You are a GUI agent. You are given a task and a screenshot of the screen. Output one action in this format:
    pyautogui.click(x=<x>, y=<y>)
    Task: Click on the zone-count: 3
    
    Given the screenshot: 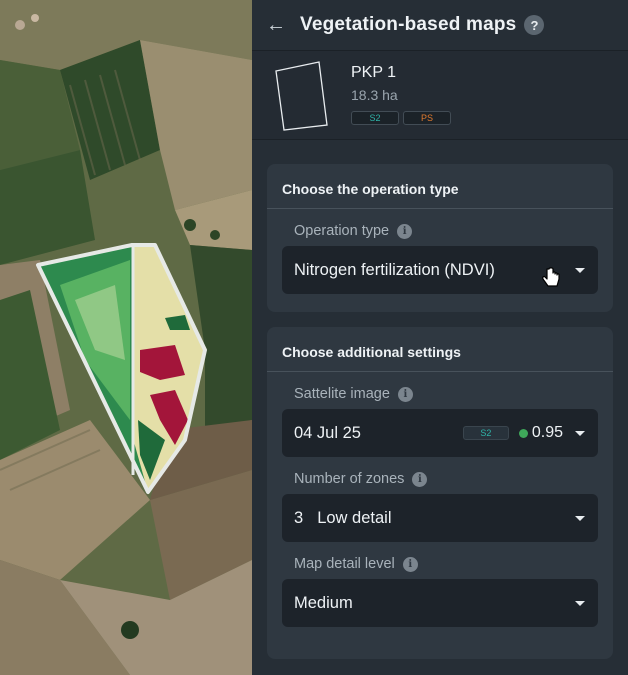 What is the action you would take?
    pyautogui.click(x=299, y=517)
    